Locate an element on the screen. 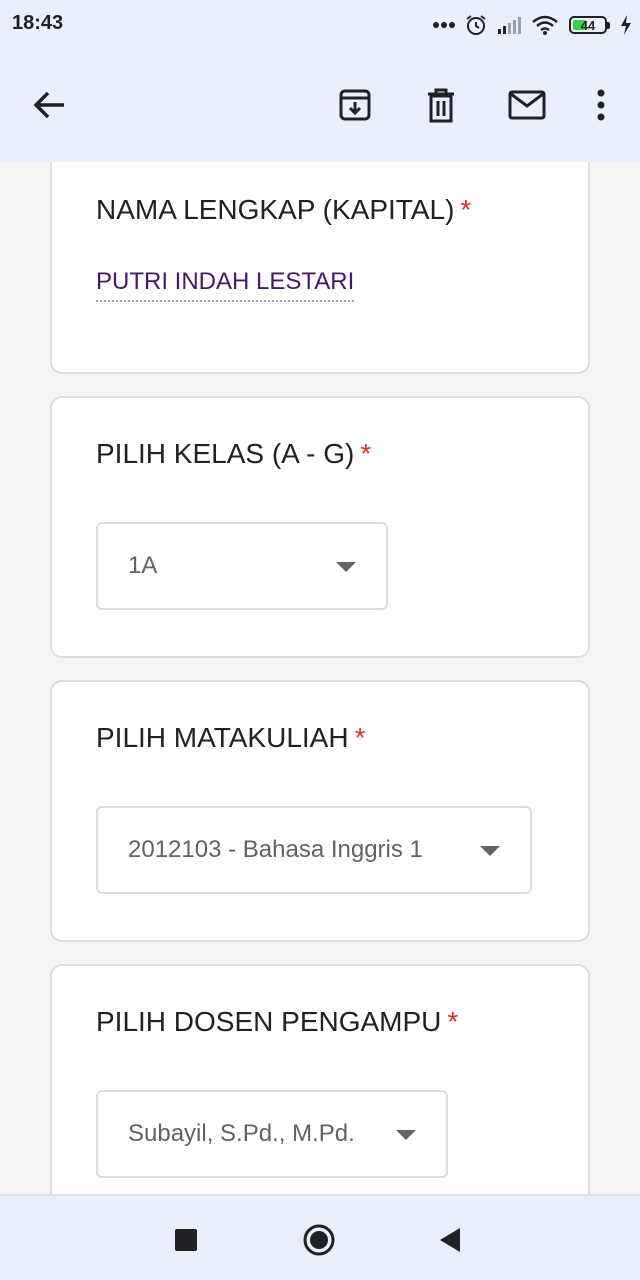 The image size is (640, 1280). dosen-selected-value: Subayil, S.Pd., M.Pd. is located at coordinates (241, 1133).